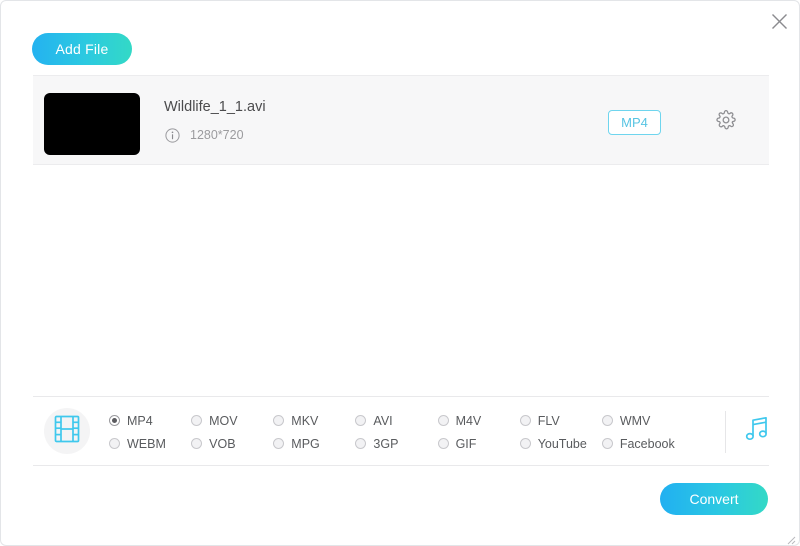 The image size is (800, 546). Describe the element at coordinates (443, 420) in the screenshot. I see `radio-m4v` at that location.